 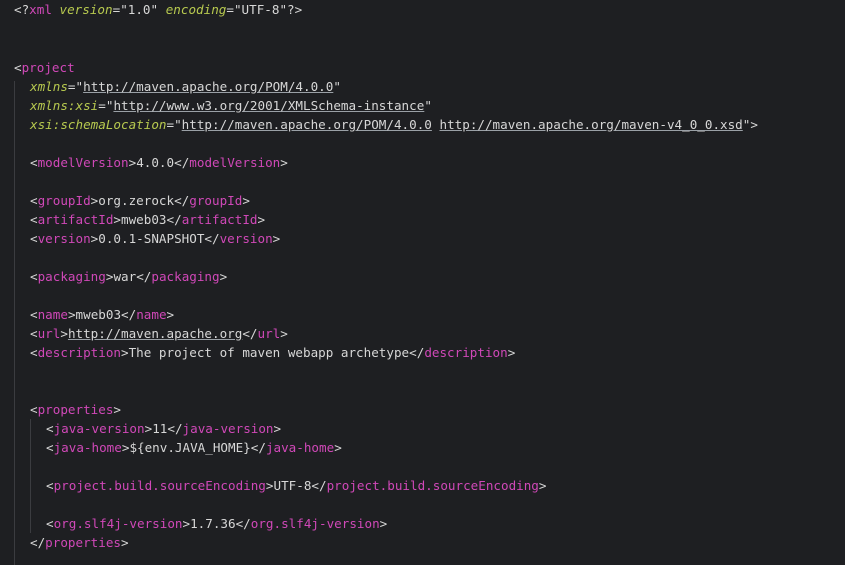 What do you see at coordinates (160, 428) in the screenshot?
I see `element-value: 11` at bounding box center [160, 428].